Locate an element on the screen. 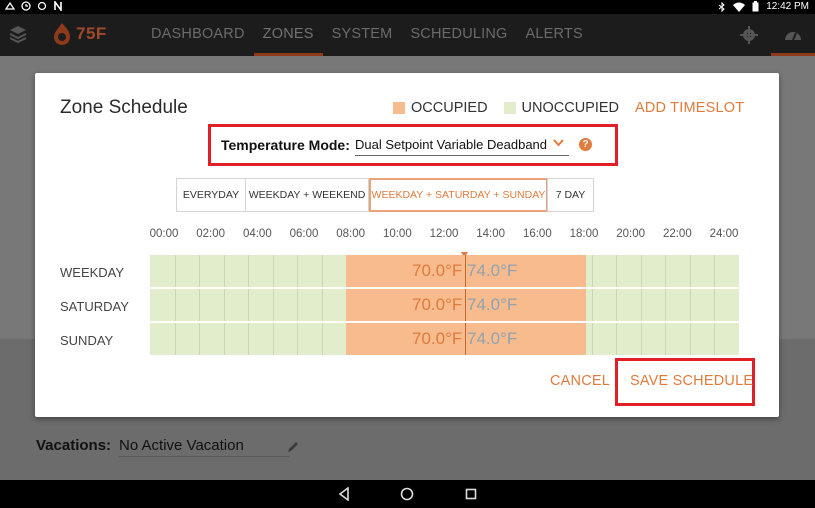 The height and width of the screenshot is (508, 815). recents-icon is located at coordinates (471, 494).